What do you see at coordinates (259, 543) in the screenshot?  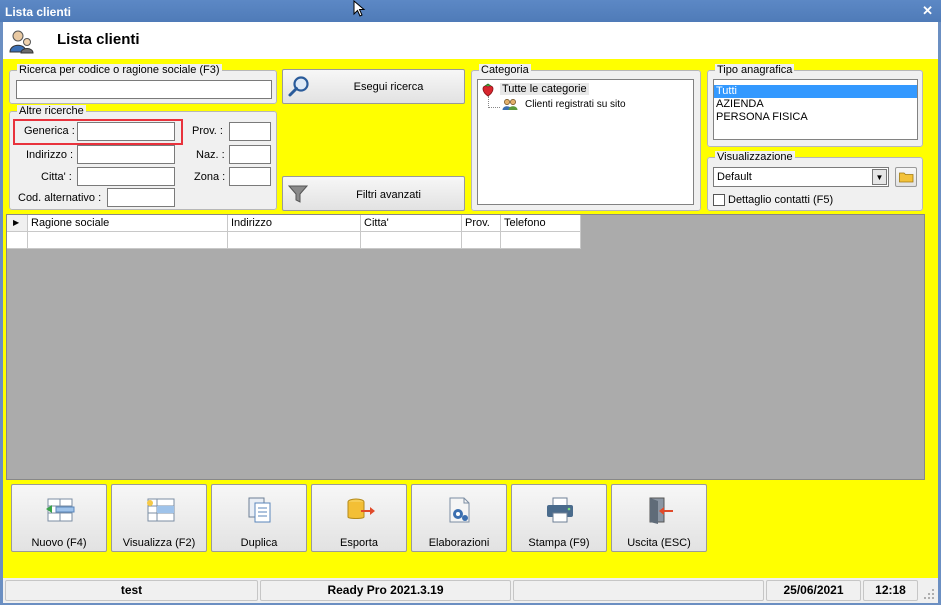 I see `duplicate-button-label: Duplica` at bounding box center [259, 543].